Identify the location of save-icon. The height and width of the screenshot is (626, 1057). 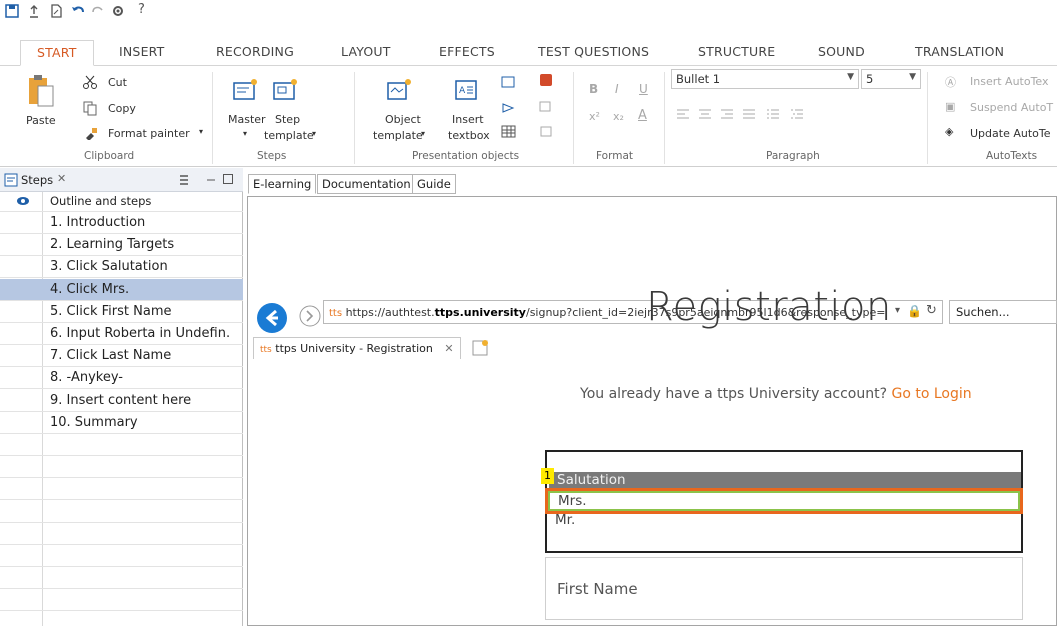
(12, 11).